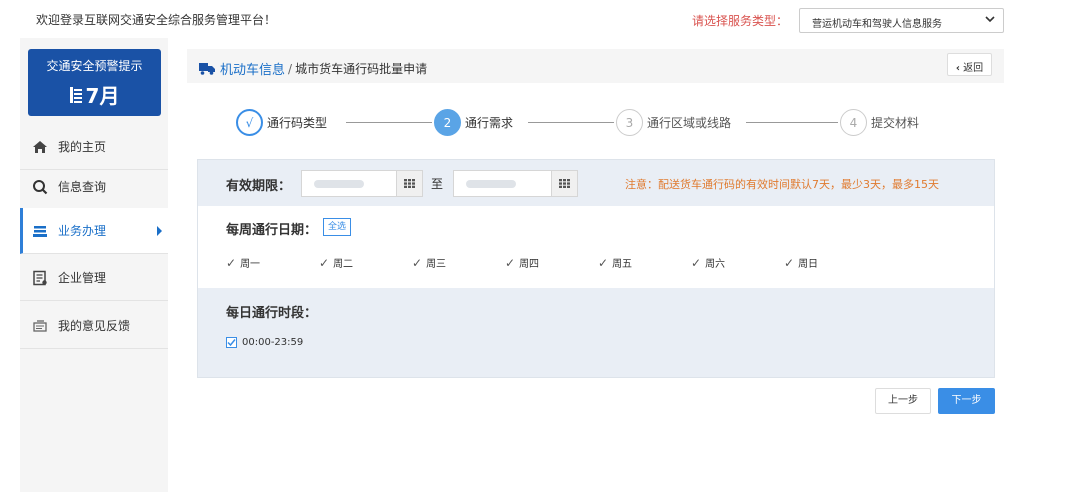  What do you see at coordinates (207, 69) in the screenshot?
I see `truck-icon` at bounding box center [207, 69].